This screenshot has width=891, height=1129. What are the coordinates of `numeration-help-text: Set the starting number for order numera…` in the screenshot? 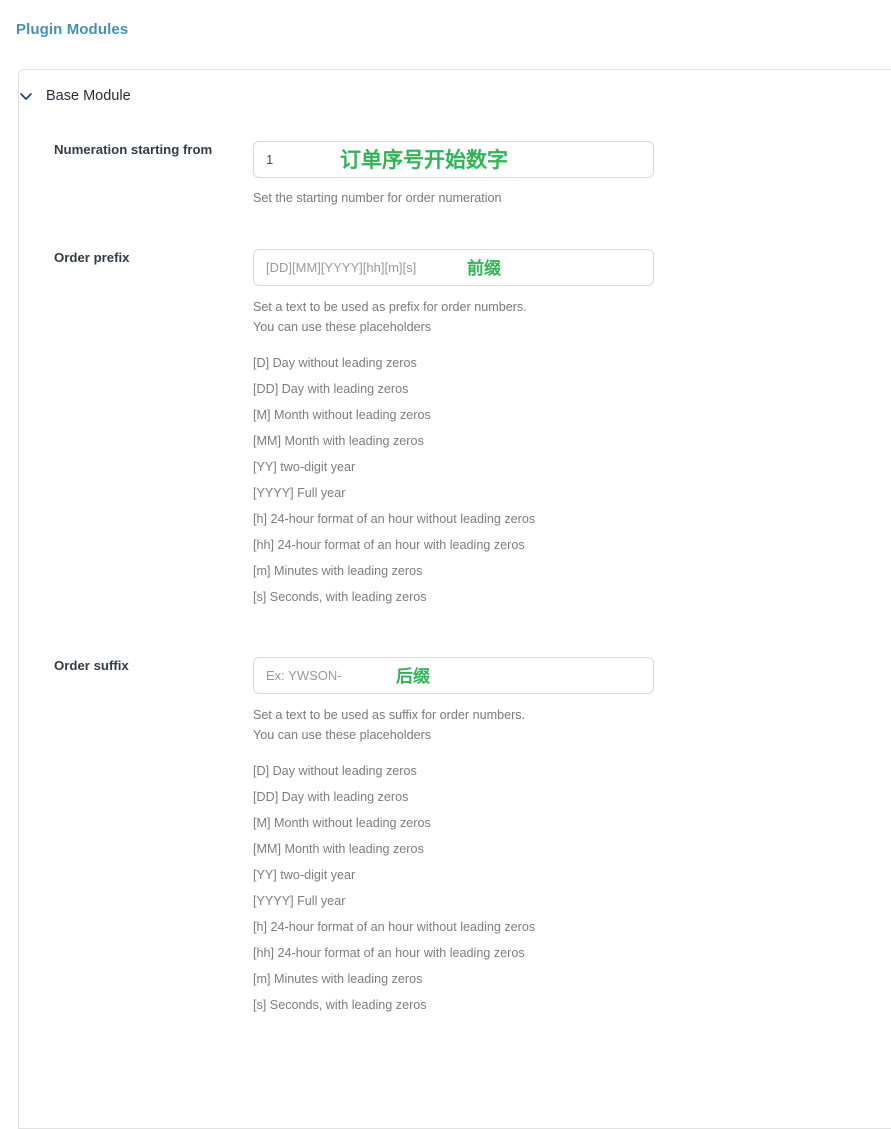 It's located at (377, 198).